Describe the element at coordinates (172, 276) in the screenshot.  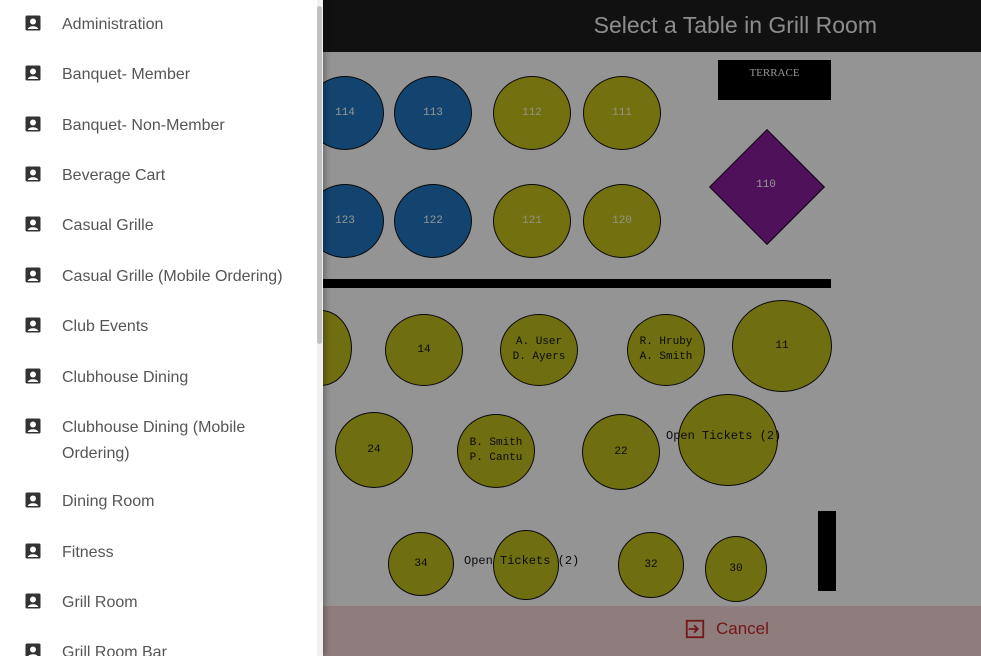
I see `room-item-label: Casual Grille (Mobile Ordering)` at that location.